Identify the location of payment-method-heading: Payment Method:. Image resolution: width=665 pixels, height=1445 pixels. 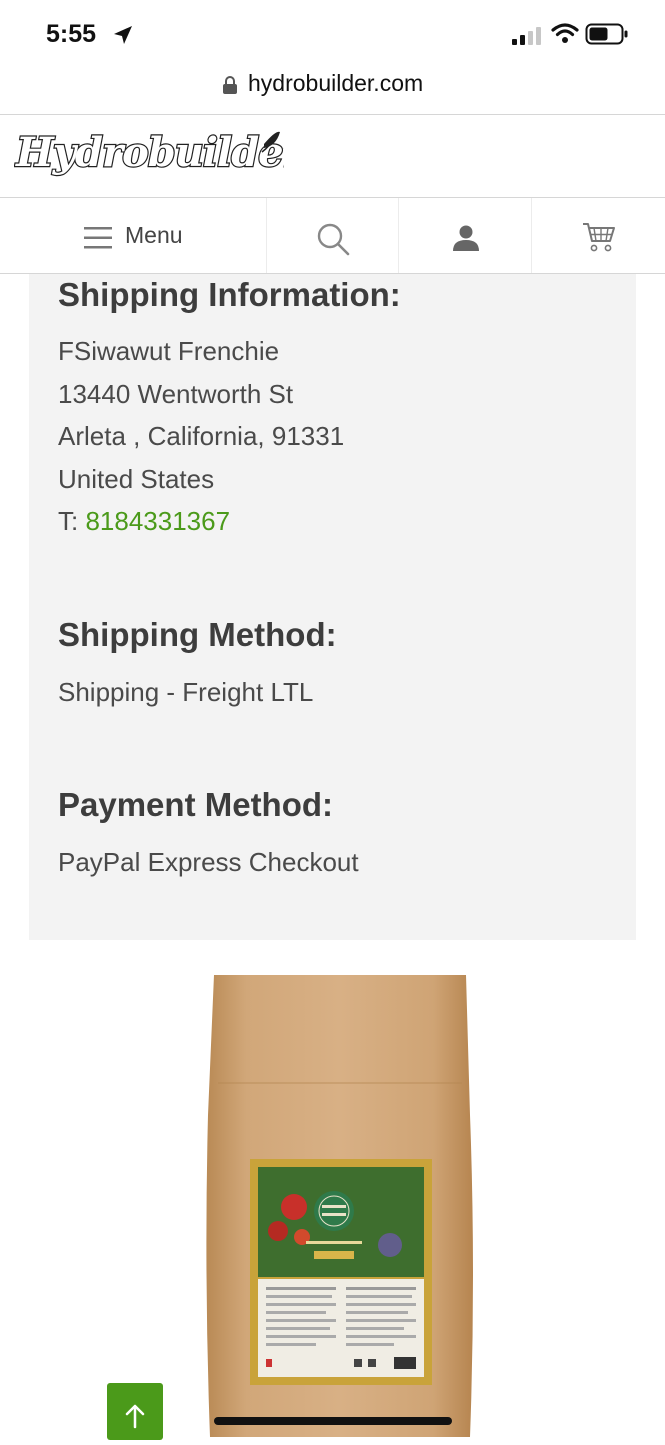
(196, 804).